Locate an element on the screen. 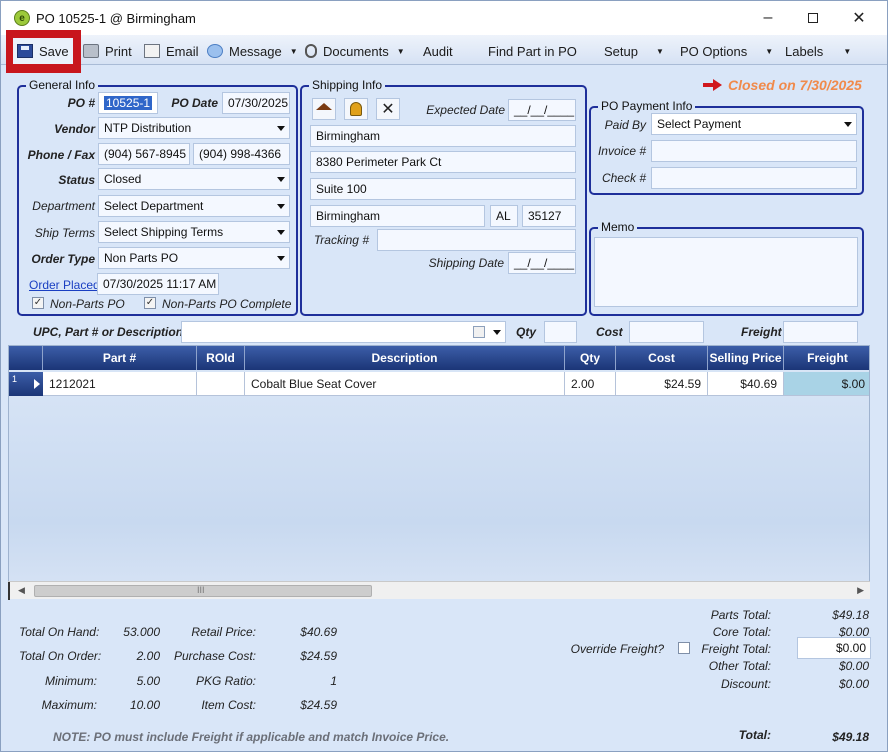 This screenshot has width=888, height=752. order-placed-field: 07/30/2025 11:17 AM is located at coordinates (158, 284).